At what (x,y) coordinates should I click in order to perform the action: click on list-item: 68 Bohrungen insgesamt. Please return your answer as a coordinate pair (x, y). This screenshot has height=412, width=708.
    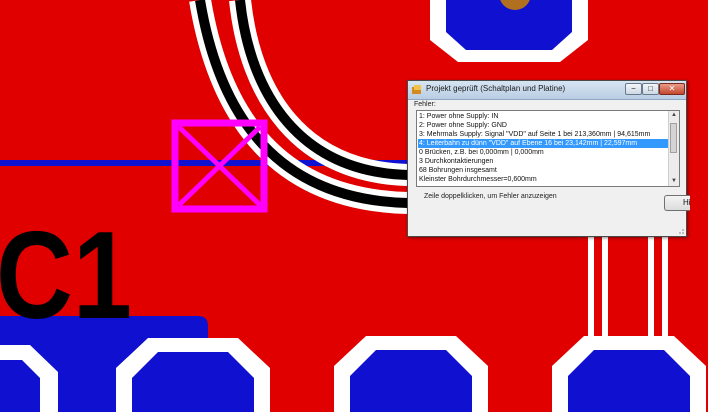
    Looking at the image, I should click on (458, 170).